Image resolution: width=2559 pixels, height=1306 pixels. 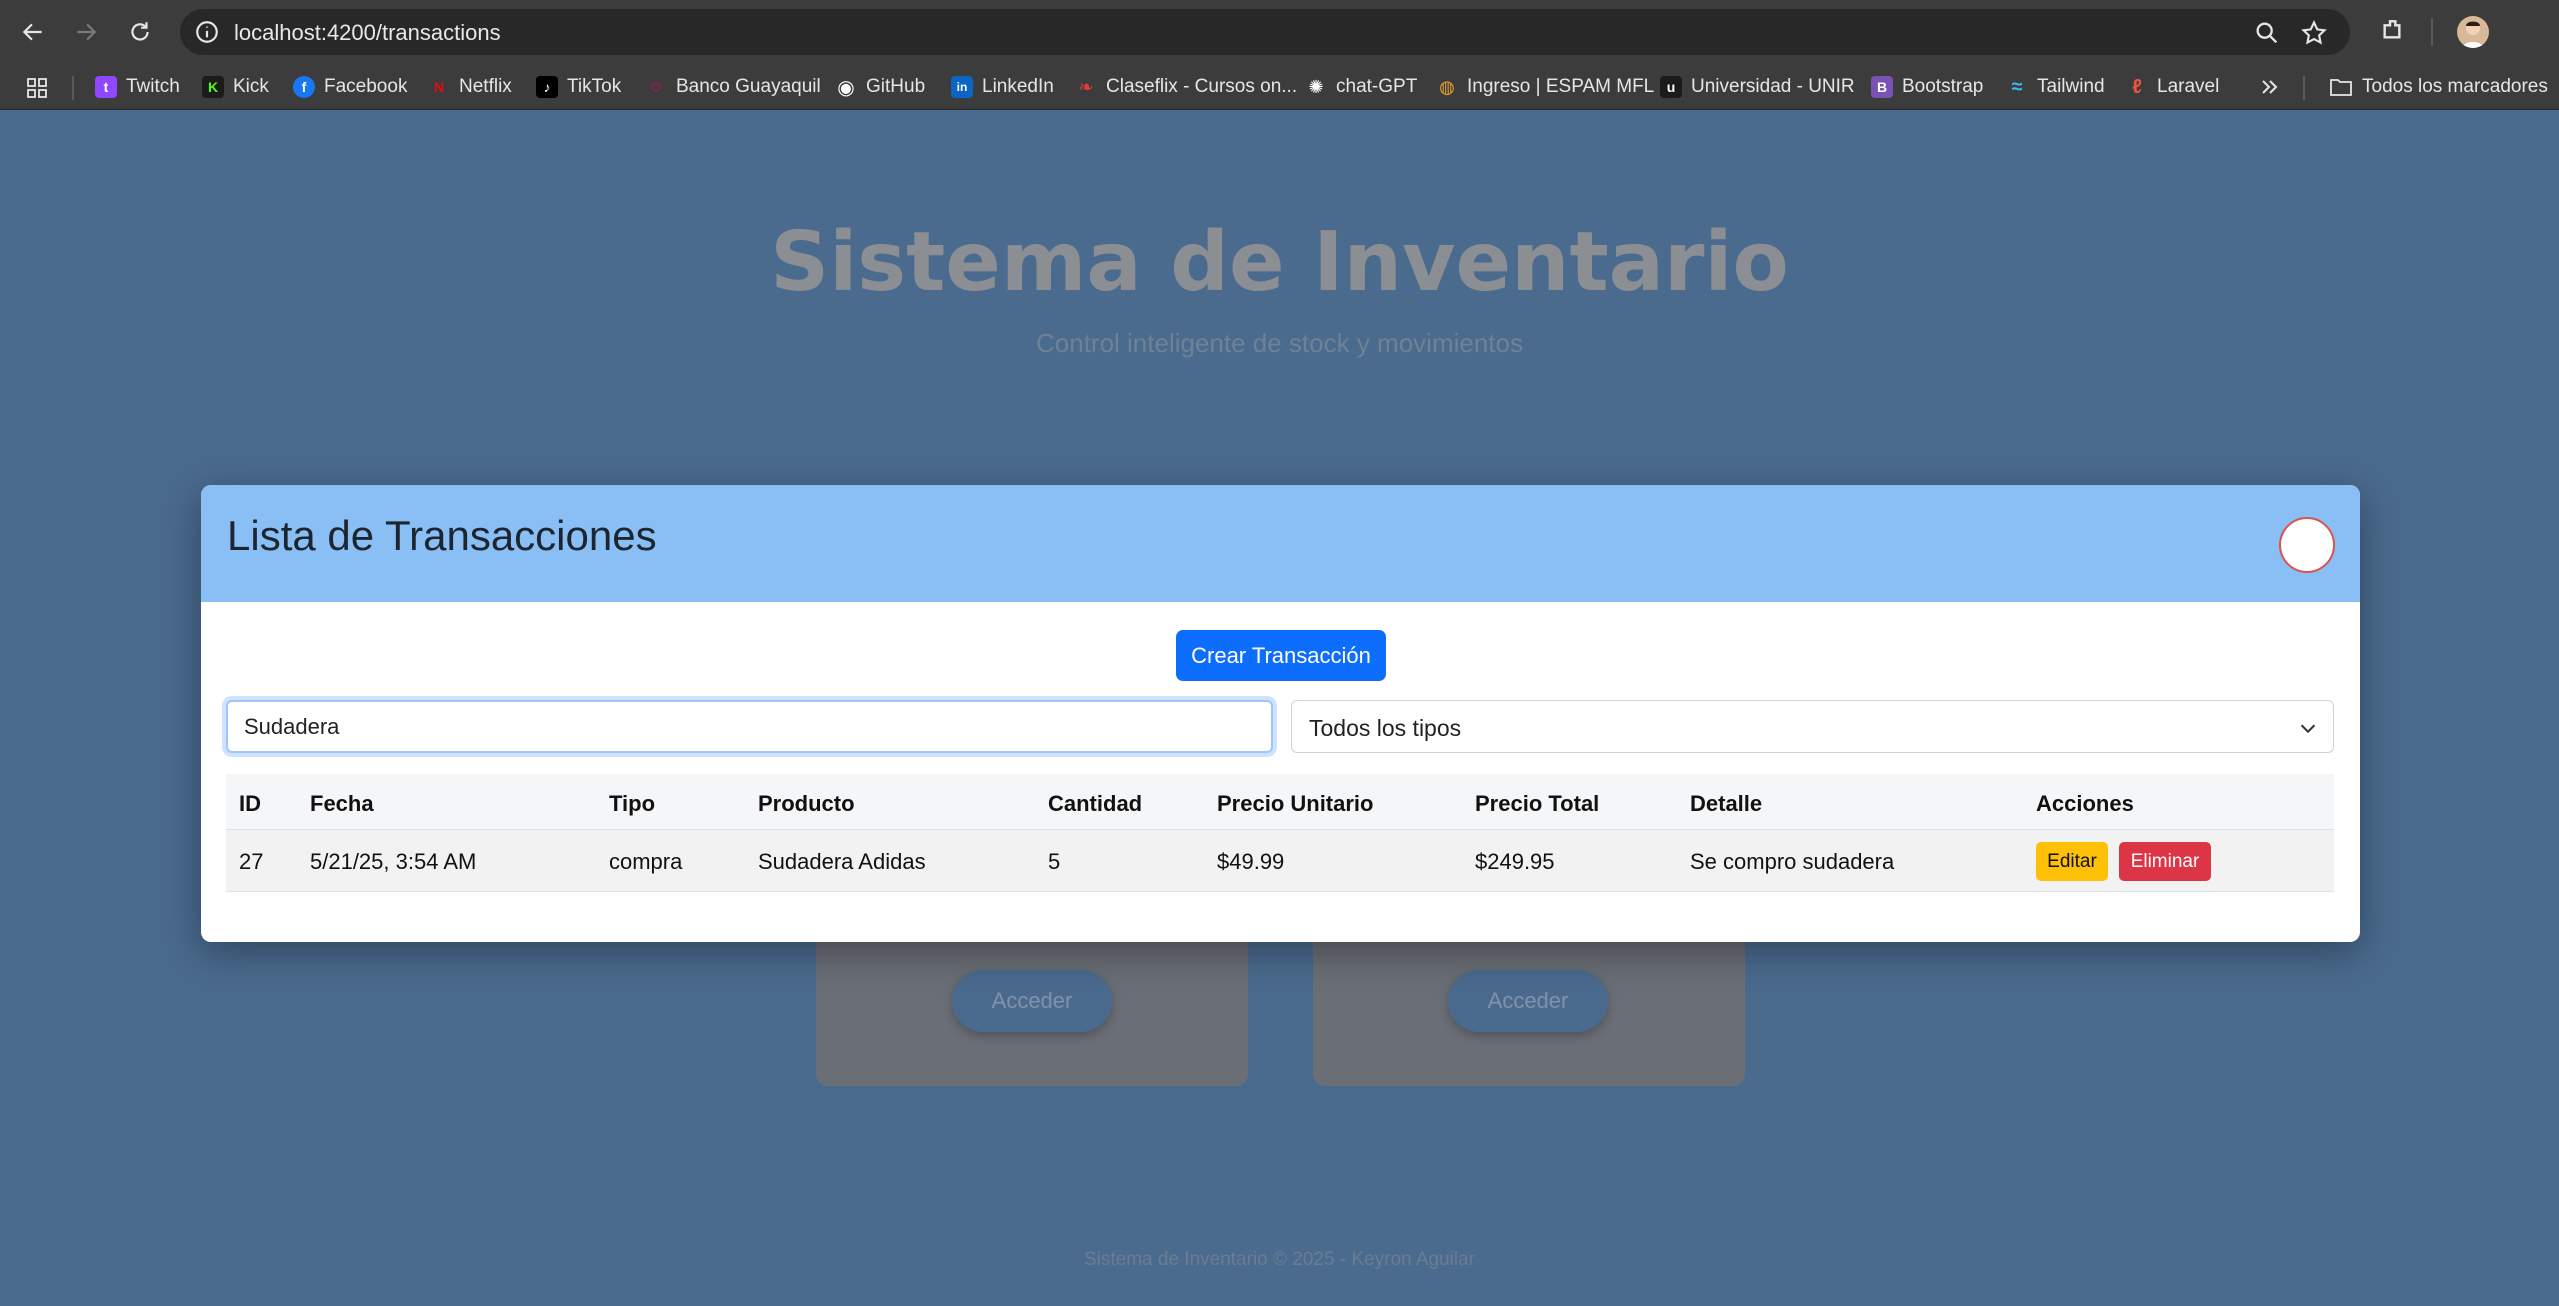 I want to click on bookmark-netflix: N Netflix, so click(x=470, y=87).